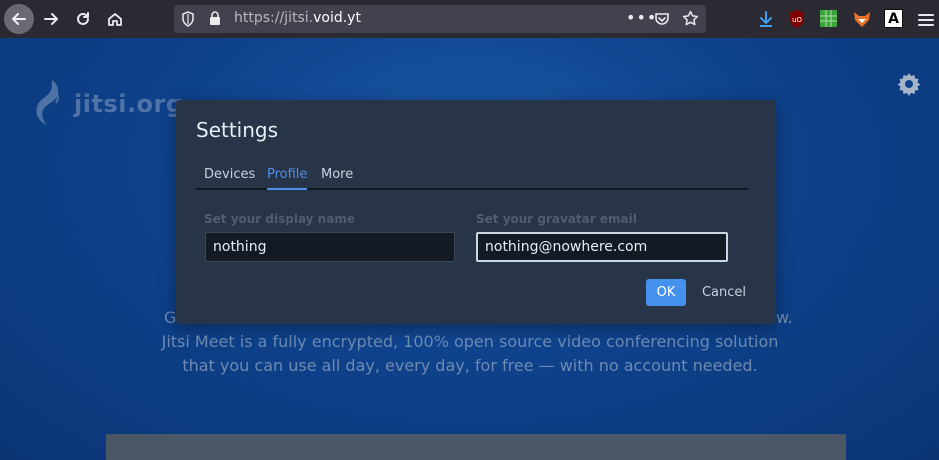  I want to click on lock-icon, so click(215, 20).